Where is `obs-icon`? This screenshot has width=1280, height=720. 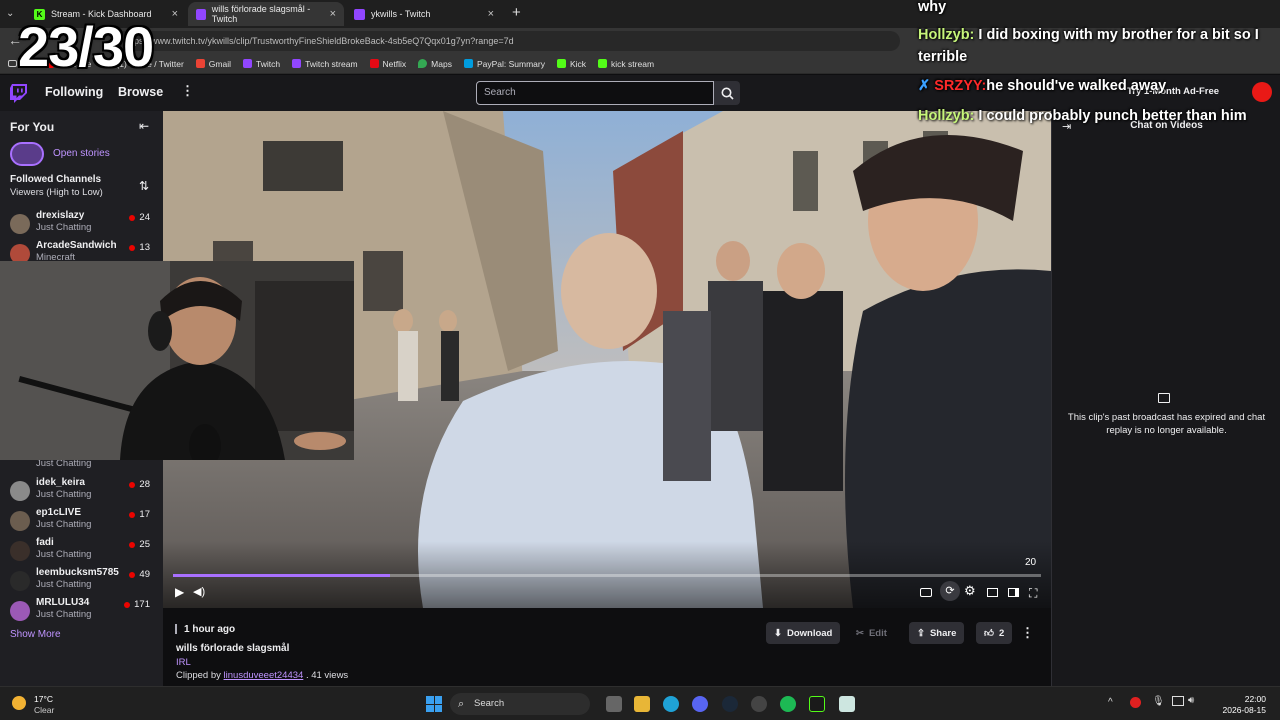
obs-icon is located at coordinates (759, 704).